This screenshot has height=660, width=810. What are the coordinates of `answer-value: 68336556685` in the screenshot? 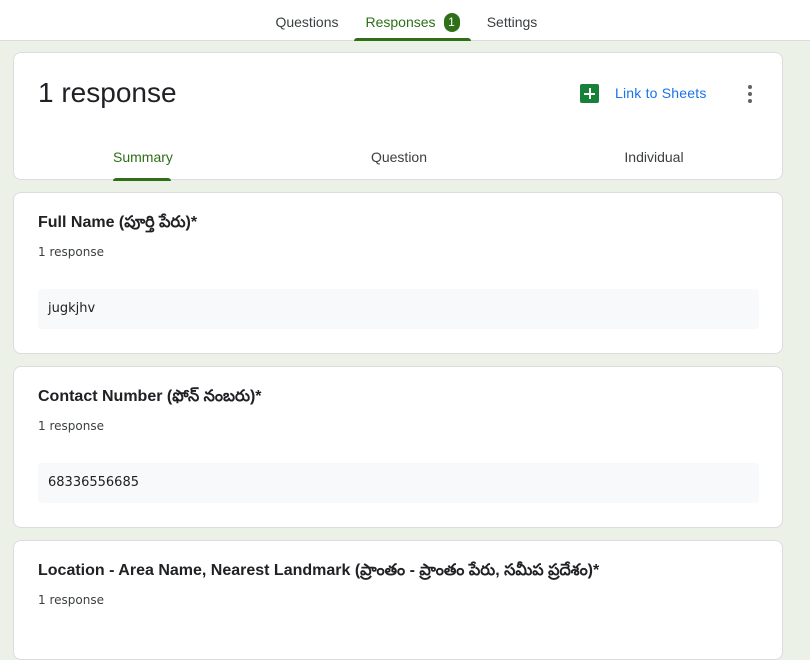 It's located at (398, 483).